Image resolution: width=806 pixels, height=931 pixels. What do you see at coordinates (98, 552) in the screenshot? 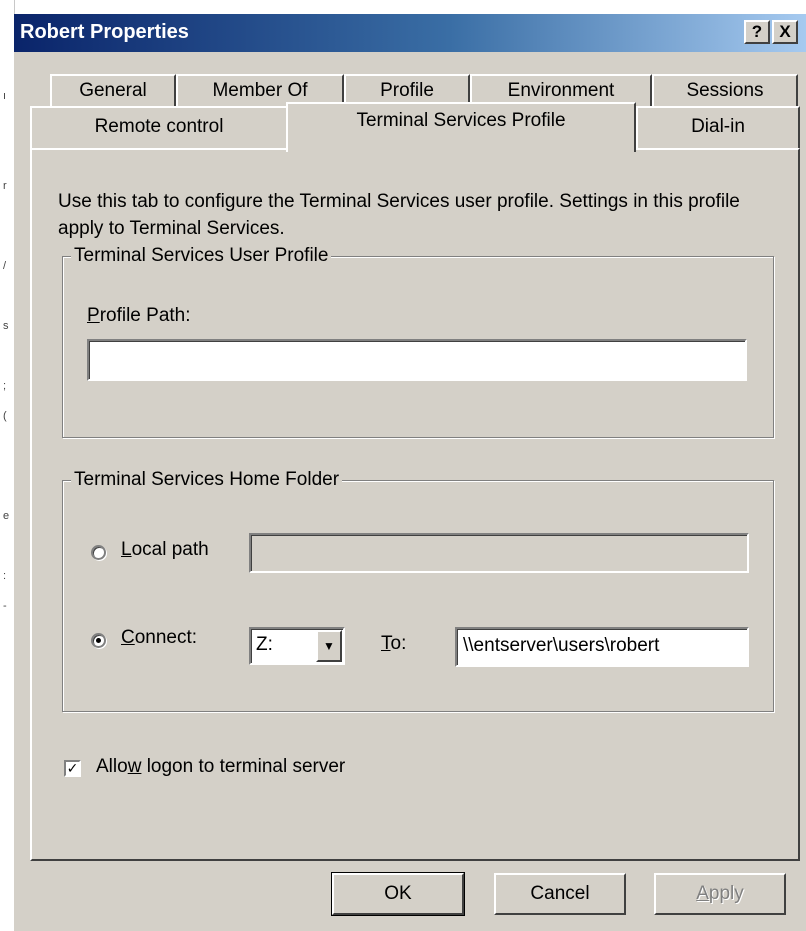
I see `local-path-radio` at bounding box center [98, 552].